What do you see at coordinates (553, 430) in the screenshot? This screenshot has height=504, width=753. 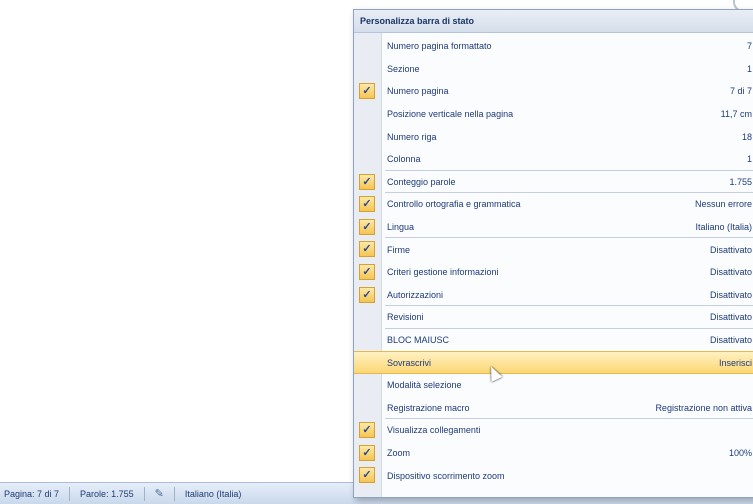 I see `menu-item-view-shortcuts: ✓ Visualizza collegamenti` at bounding box center [553, 430].